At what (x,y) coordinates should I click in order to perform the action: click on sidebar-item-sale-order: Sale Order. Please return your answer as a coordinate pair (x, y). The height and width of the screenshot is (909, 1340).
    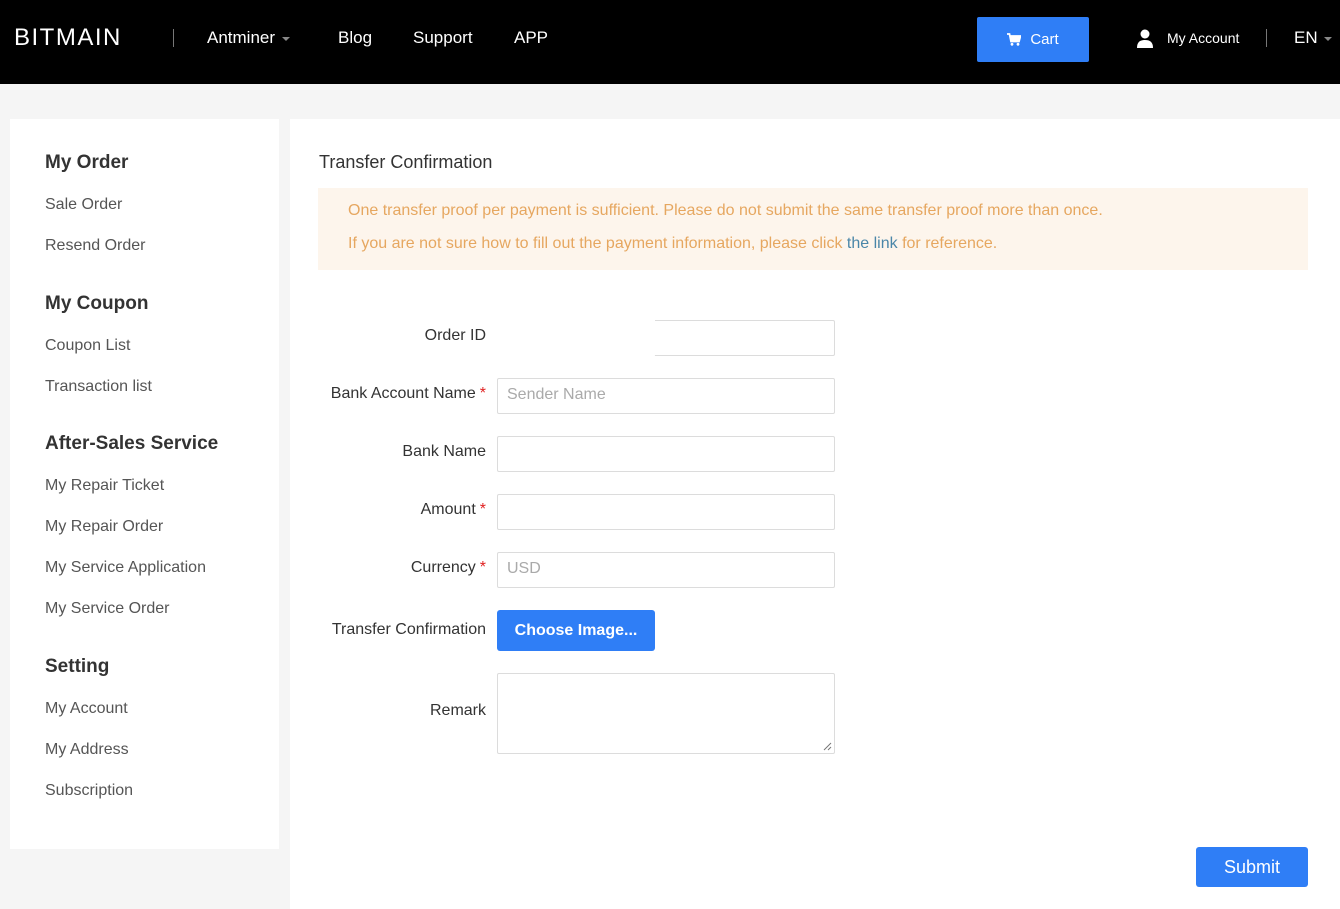
    Looking at the image, I should click on (83, 205).